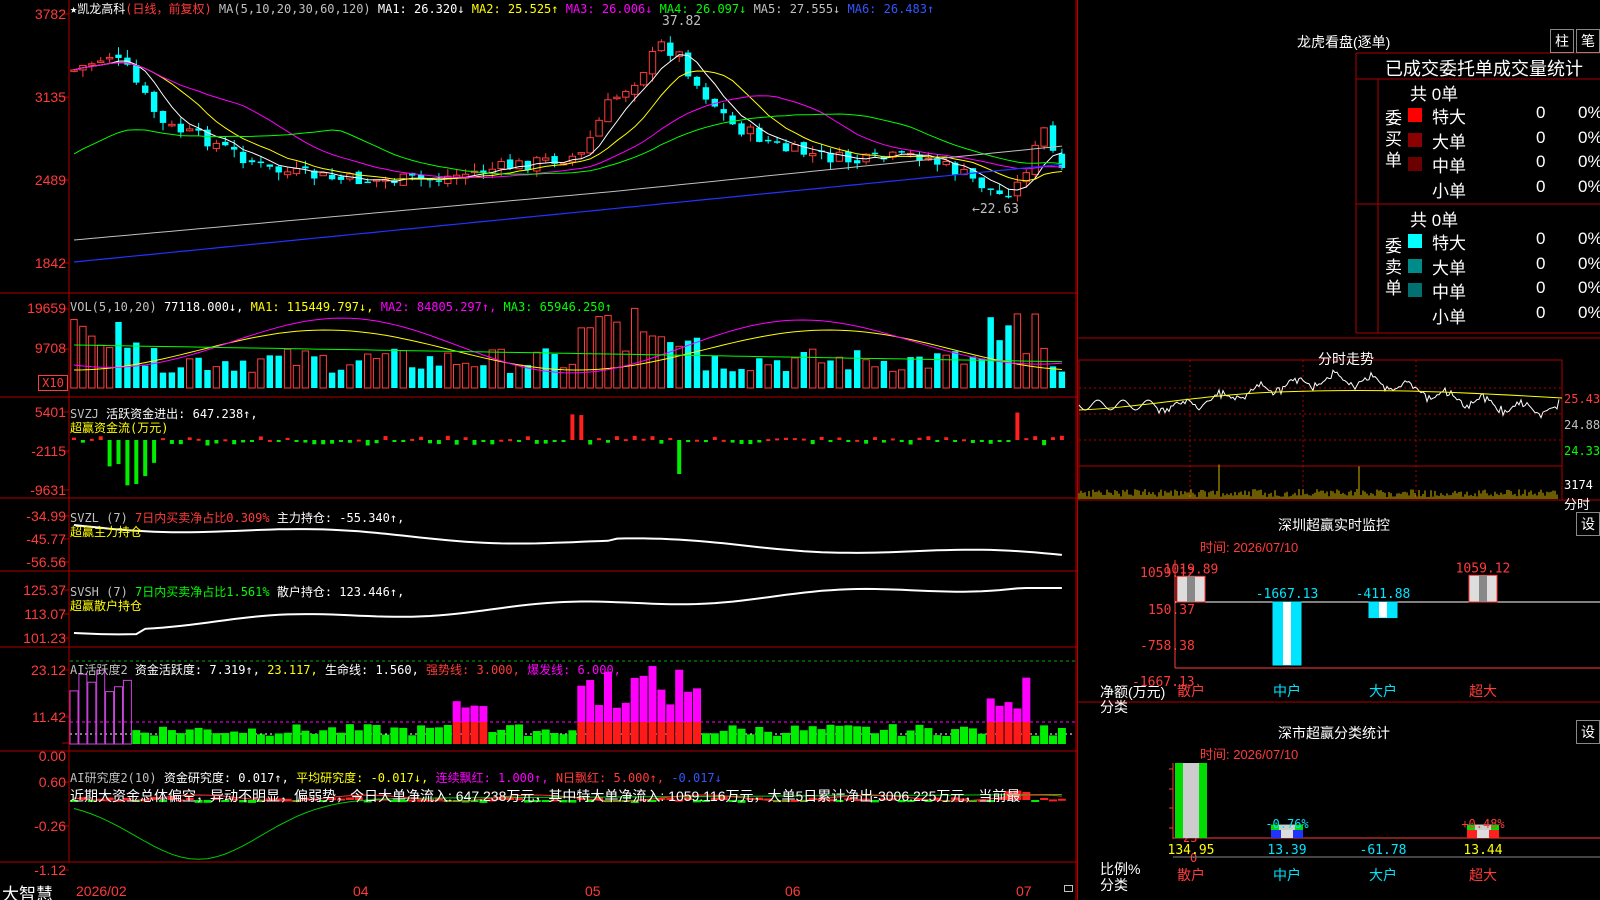 This screenshot has height=900, width=1600. I want to click on ai2-name: AI研究度2(10), so click(113, 778).